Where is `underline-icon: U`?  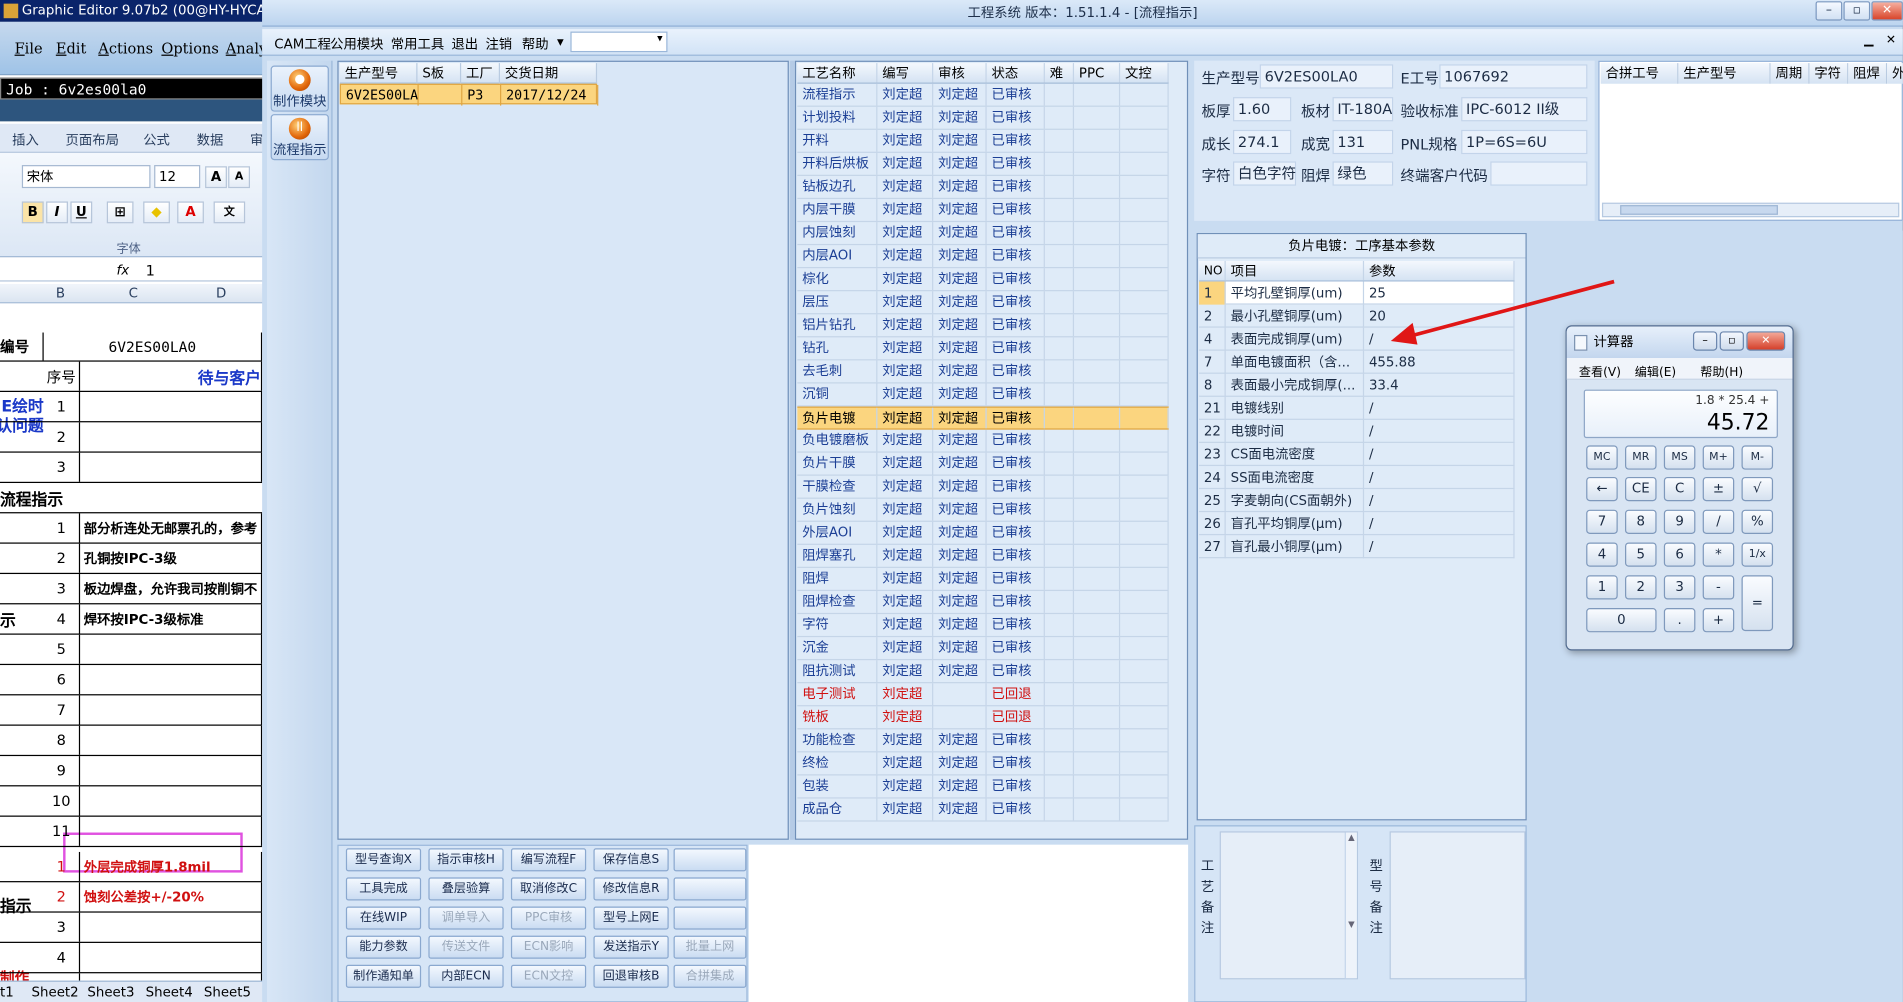
underline-icon: U is located at coordinates (81, 212).